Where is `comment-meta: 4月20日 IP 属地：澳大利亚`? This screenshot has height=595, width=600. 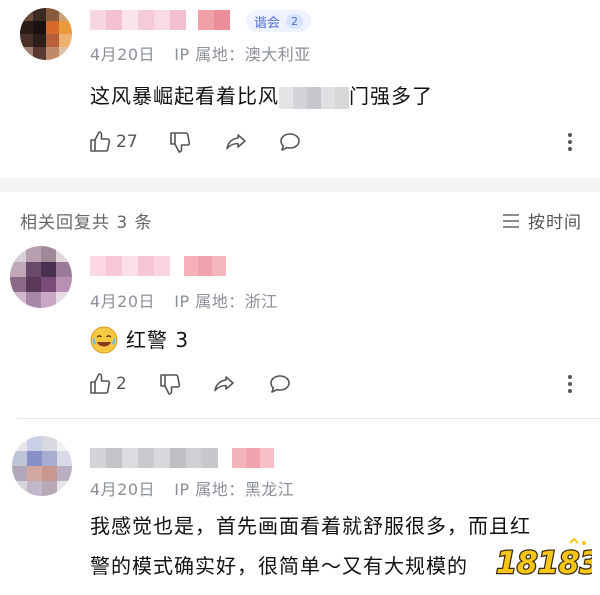
comment-meta: 4月20日 IP 属地：澳大利亚 is located at coordinates (200, 53).